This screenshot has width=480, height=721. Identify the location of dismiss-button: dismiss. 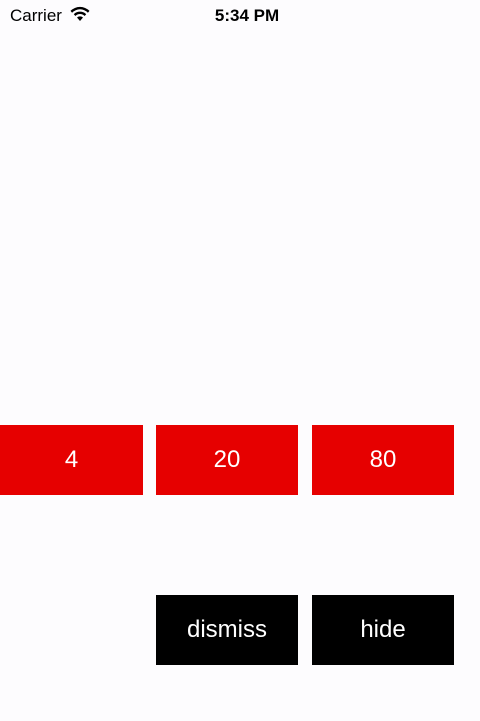
(227, 630).